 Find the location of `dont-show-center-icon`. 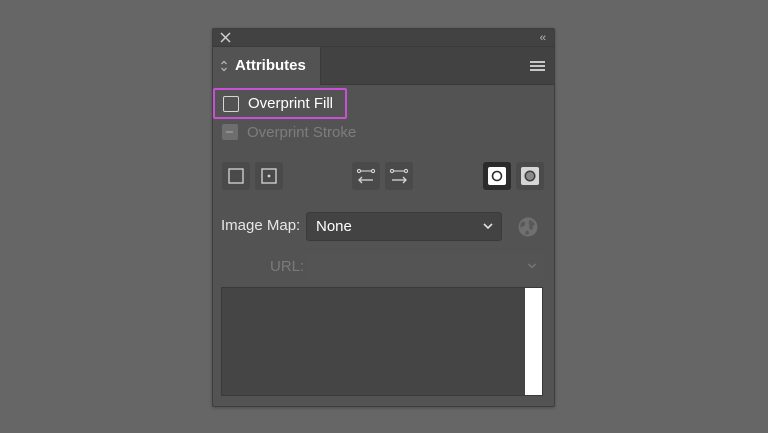

dont-show-center-icon is located at coordinates (236, 176).